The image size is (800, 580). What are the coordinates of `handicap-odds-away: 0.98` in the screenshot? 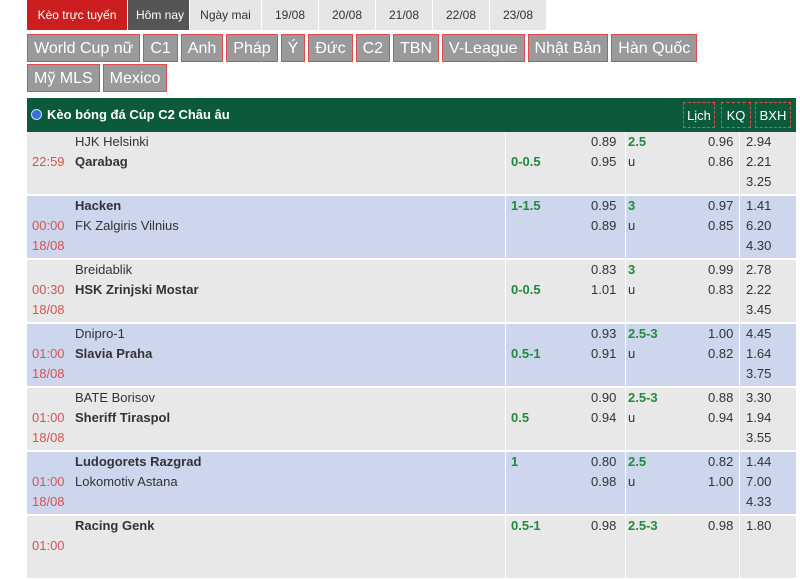 It's located at (604, 481).